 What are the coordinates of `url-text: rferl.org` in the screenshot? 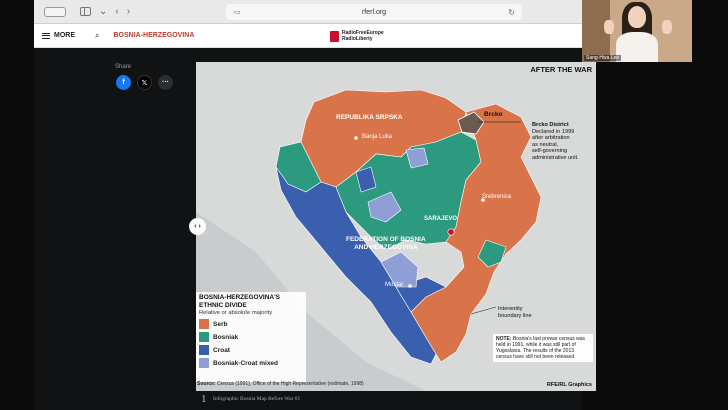 It's located at (374, 12).